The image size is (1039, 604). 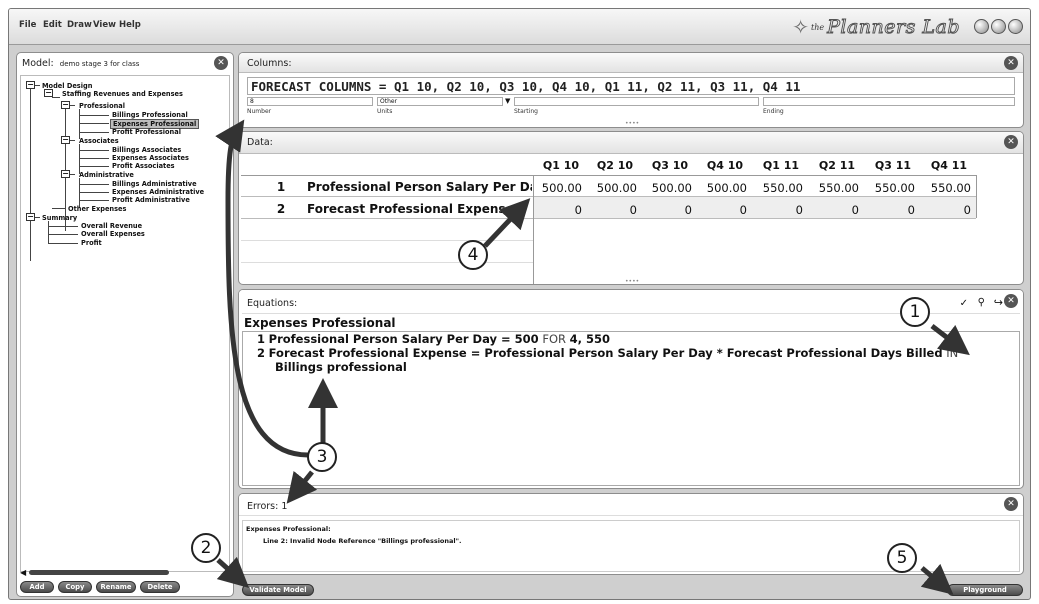 I want to click on starting-label: Starting, so click(x=526, y=111).